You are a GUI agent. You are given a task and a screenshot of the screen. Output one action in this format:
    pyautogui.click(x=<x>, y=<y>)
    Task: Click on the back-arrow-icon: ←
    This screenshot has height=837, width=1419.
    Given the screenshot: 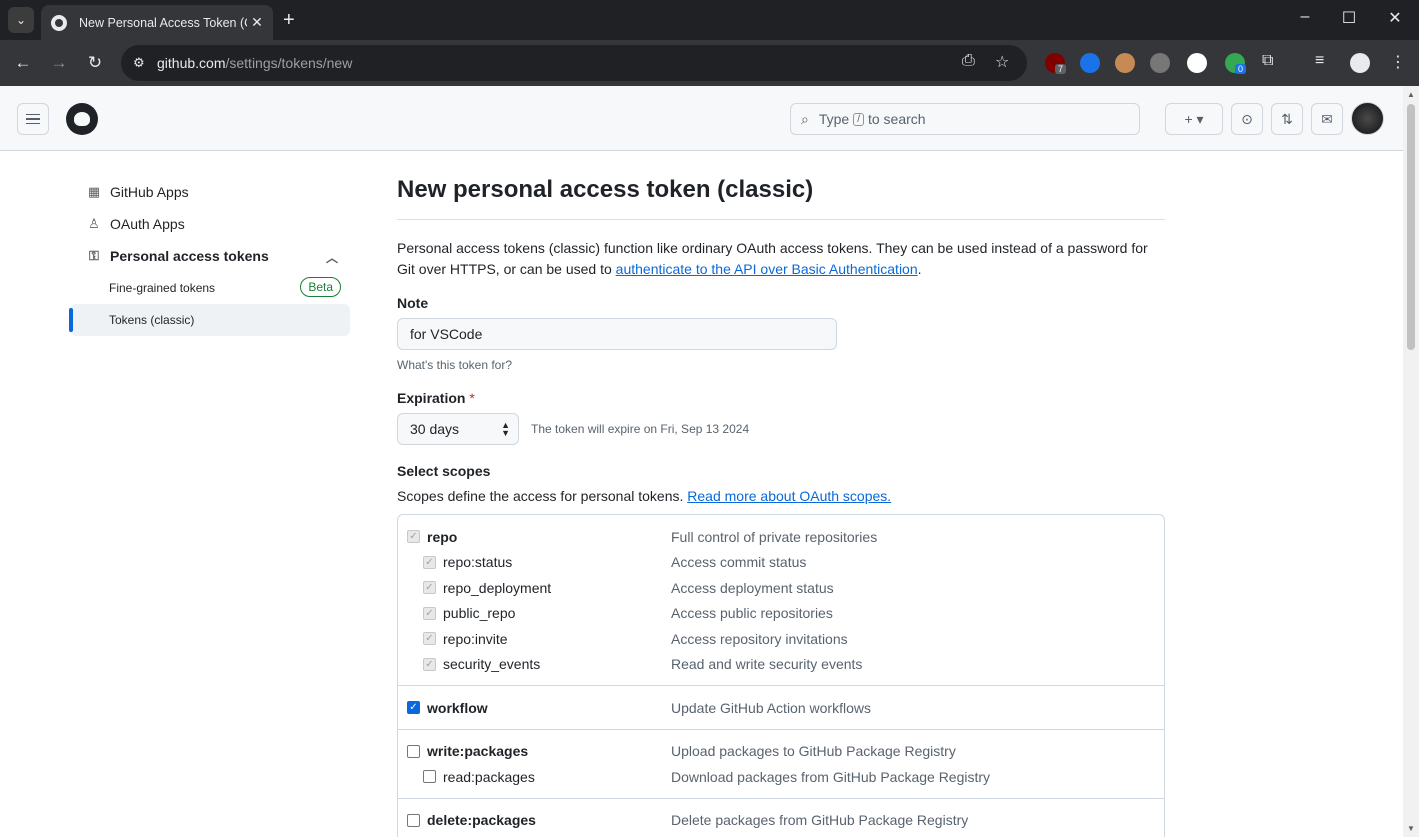 What is the action you would take?
    pyautogui.click(x=23, y=63)
    